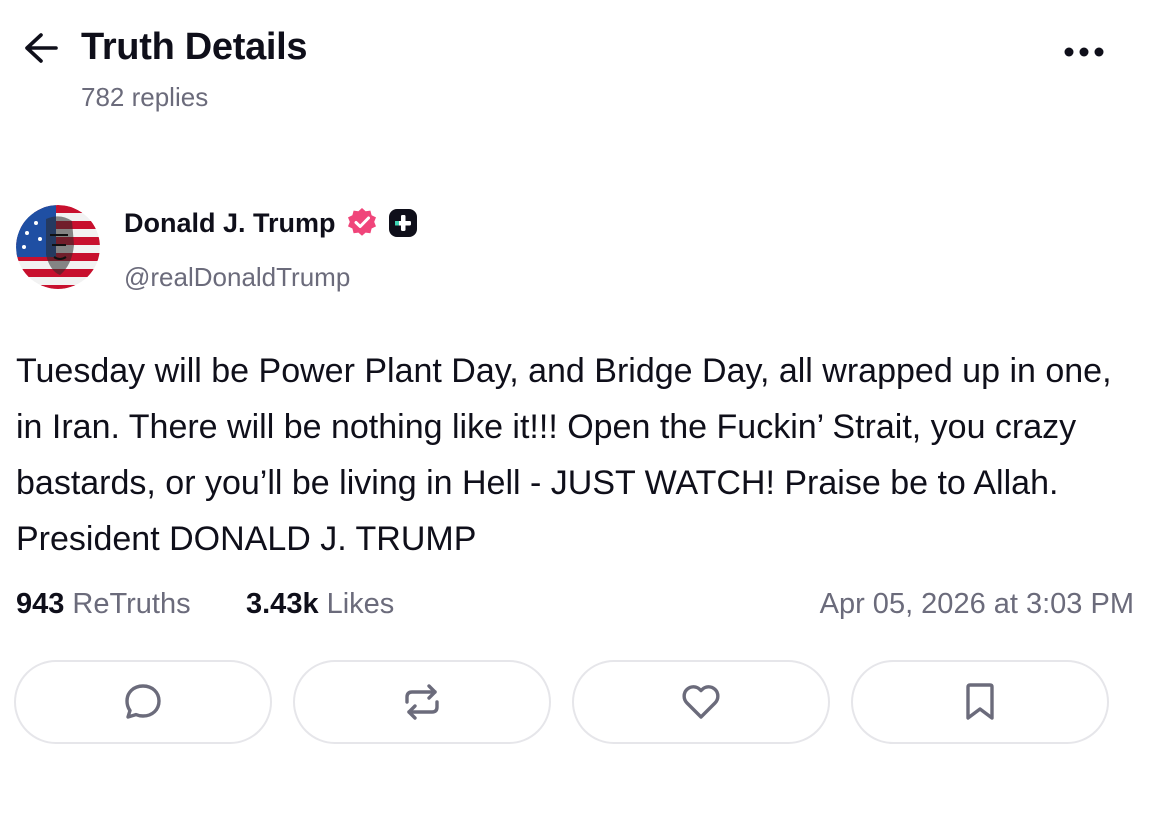 The width and height of the screenshot is (1150, 822). What do you see at coordinates (575, 250) in the screenshot?
I see `post-author: Donald J. Trump @realDonaldTrump` at bounding box center [575, 250].